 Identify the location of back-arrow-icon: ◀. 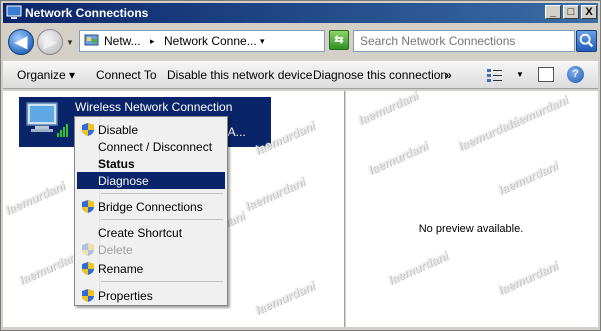
(21, 42).